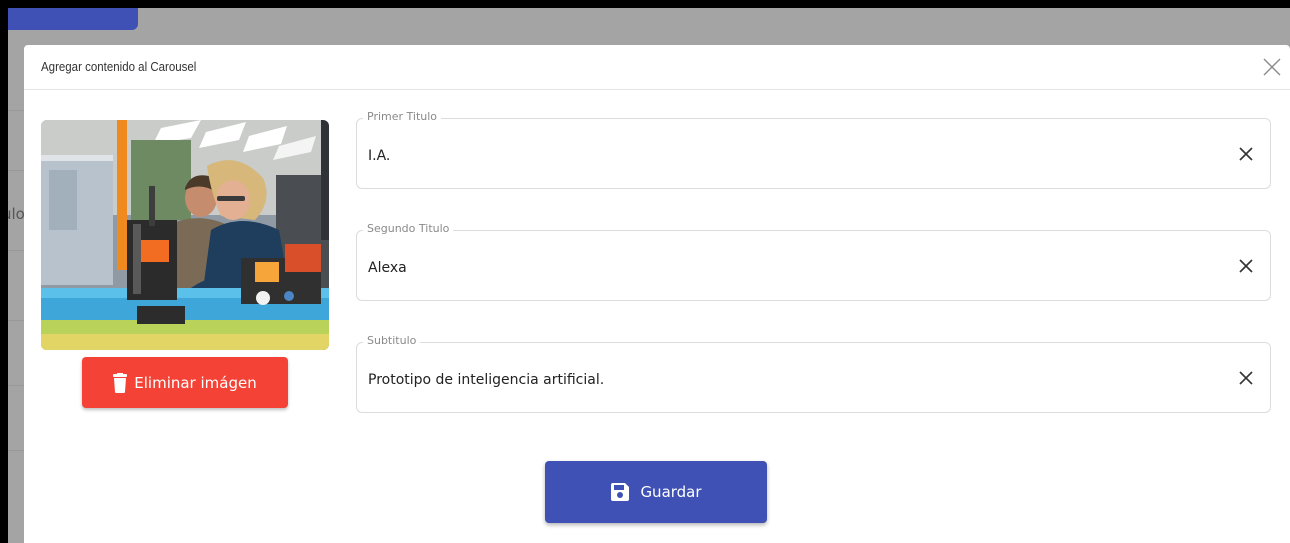 This screenshot has height=543, width=1290. I want to click on clear-primer-titulo-button, so click(1246, 154).